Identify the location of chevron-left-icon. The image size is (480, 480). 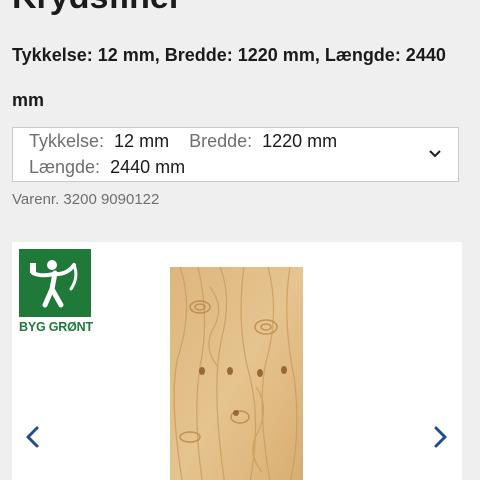
(32, 437).